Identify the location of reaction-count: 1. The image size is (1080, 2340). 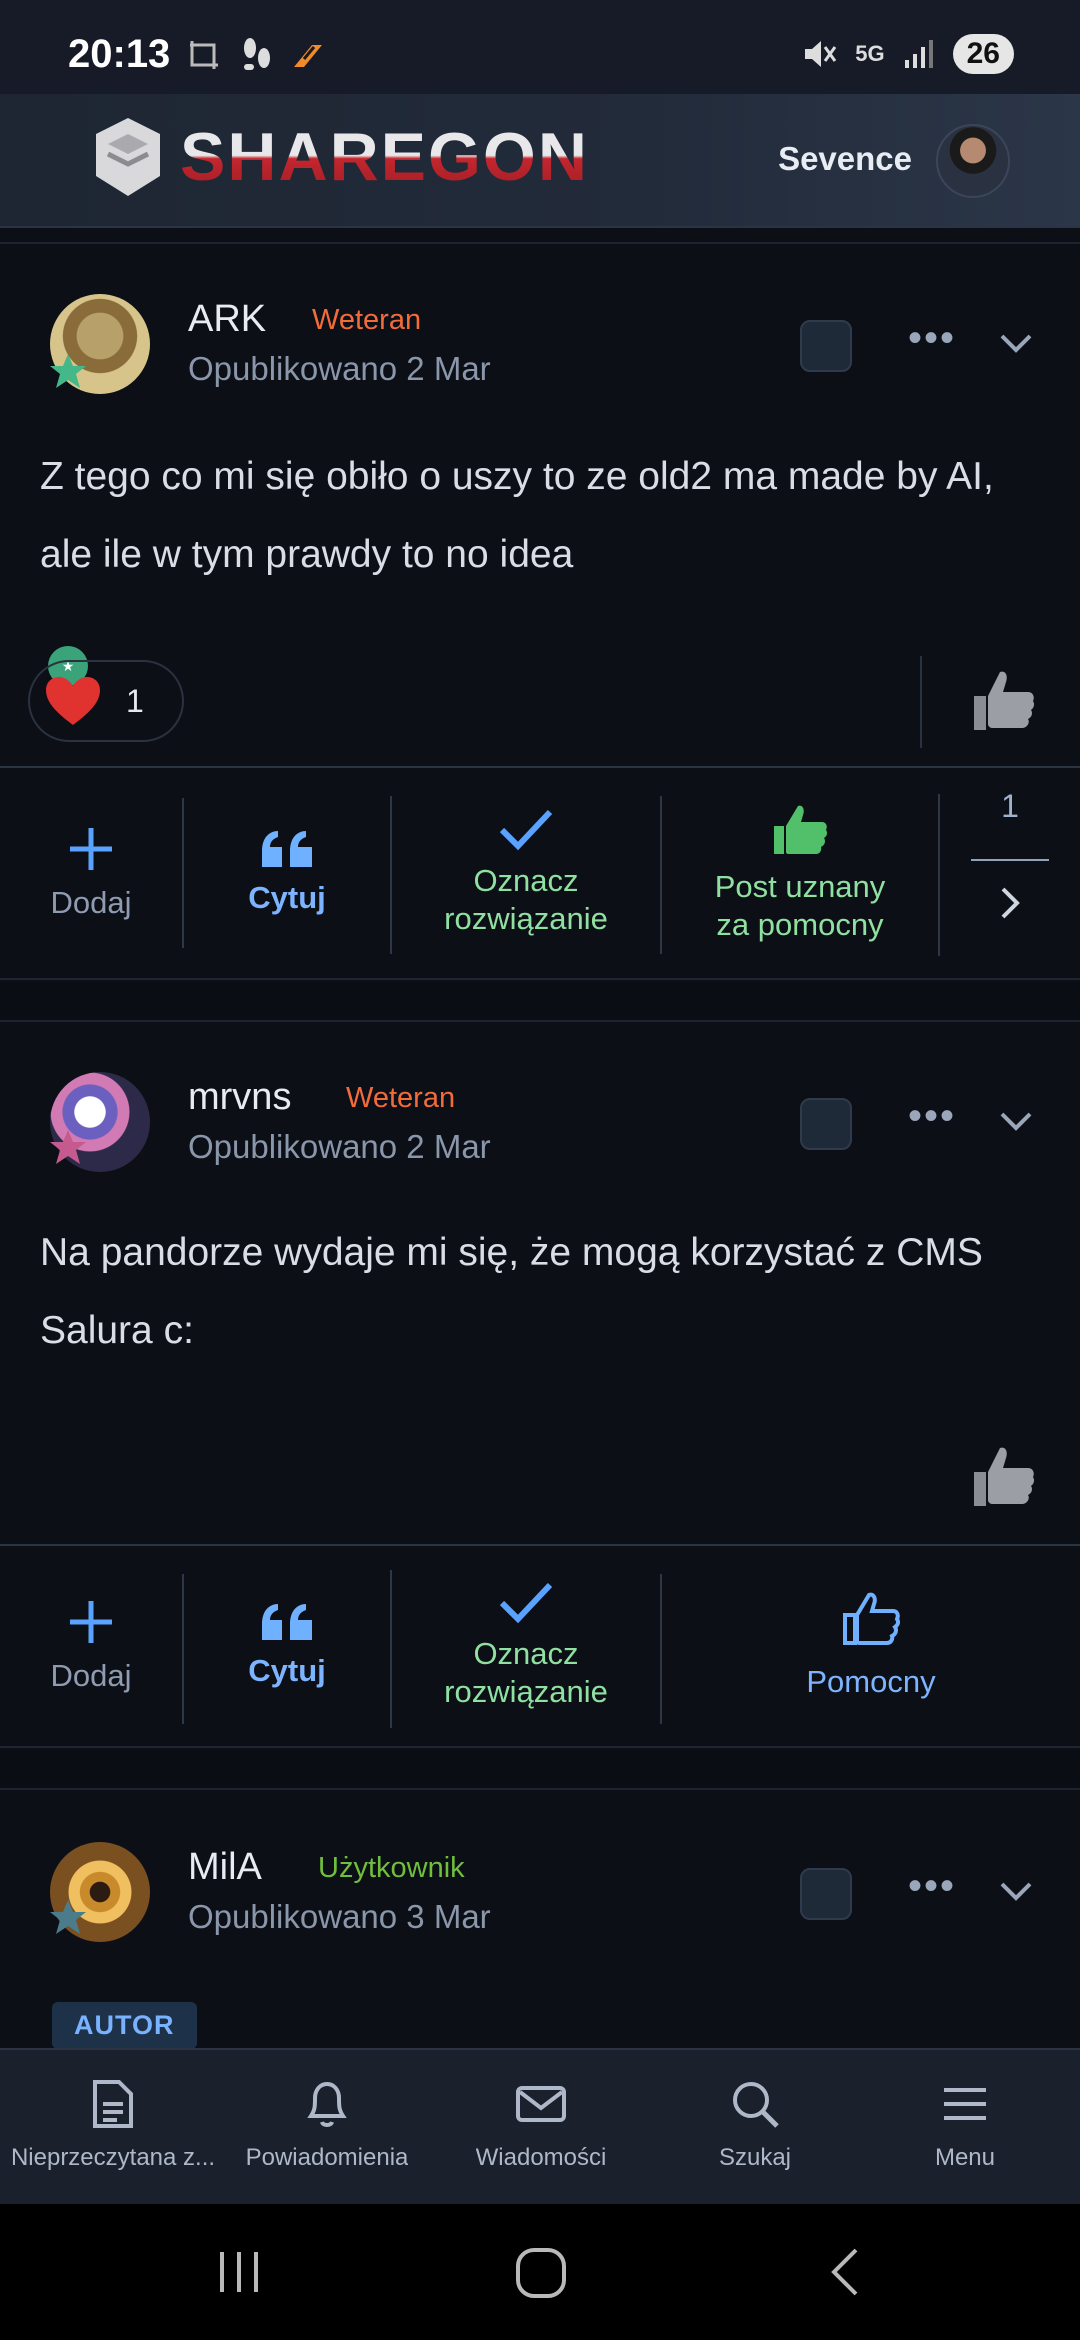
(135, 700).